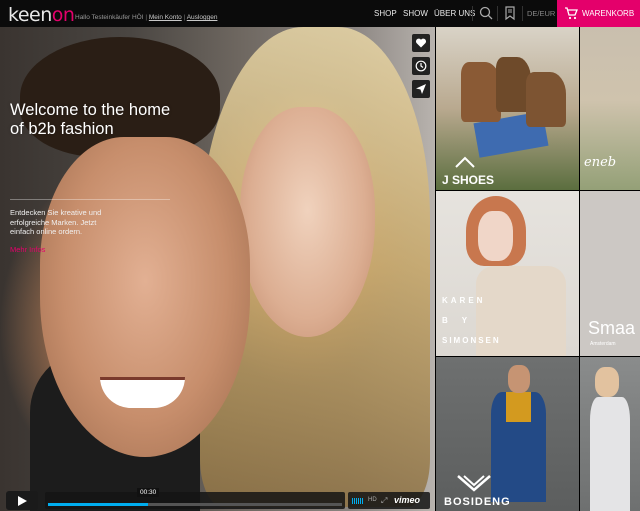  I want to click on vimeo-logo: vimeo, so click(407, 500).